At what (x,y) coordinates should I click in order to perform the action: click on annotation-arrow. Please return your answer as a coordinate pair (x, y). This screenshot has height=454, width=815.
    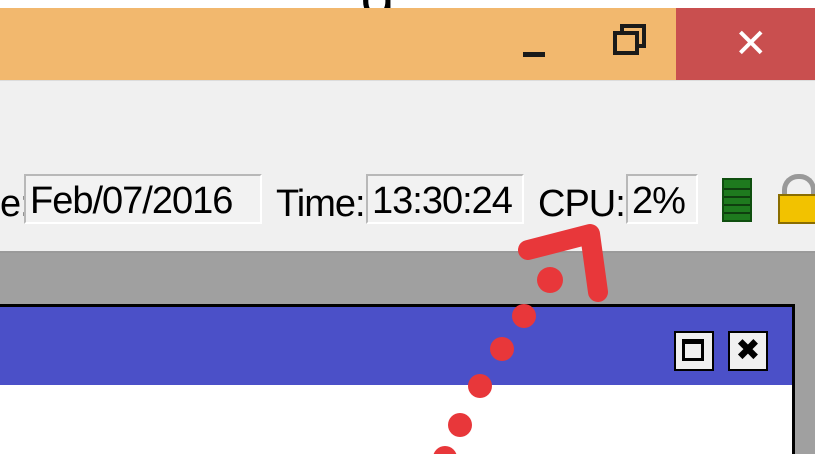
    Looking at the image, I should click on (520, 339).